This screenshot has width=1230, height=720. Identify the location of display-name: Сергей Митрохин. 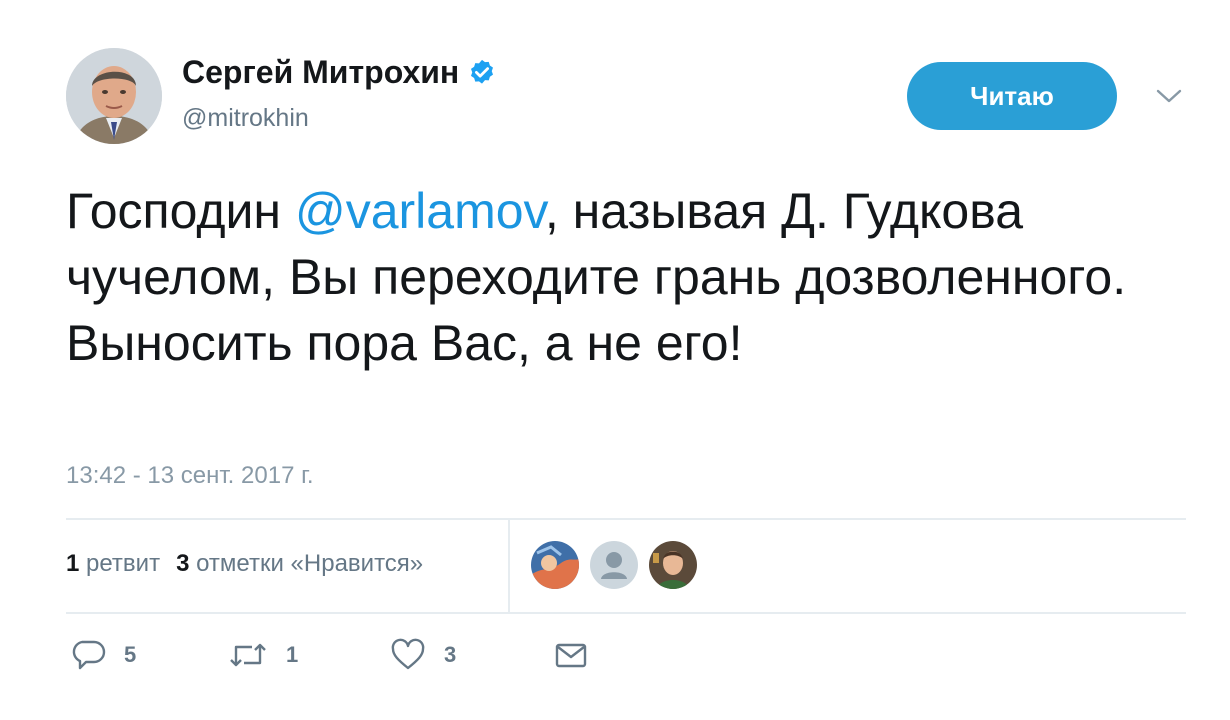
(339, 72).